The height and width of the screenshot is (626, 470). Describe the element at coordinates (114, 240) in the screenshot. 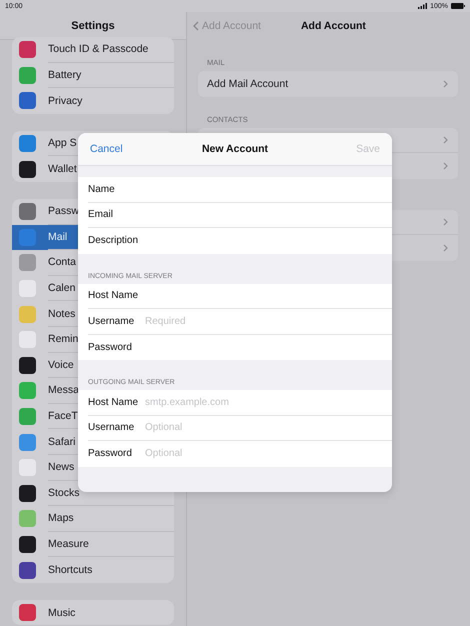

I see `field-label: Description` at that location.